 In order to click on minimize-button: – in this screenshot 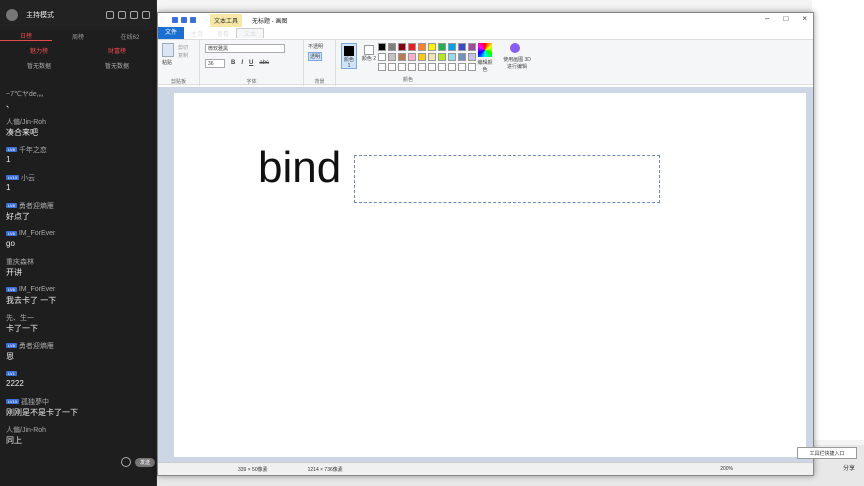, I will do `click(767, 18)`.